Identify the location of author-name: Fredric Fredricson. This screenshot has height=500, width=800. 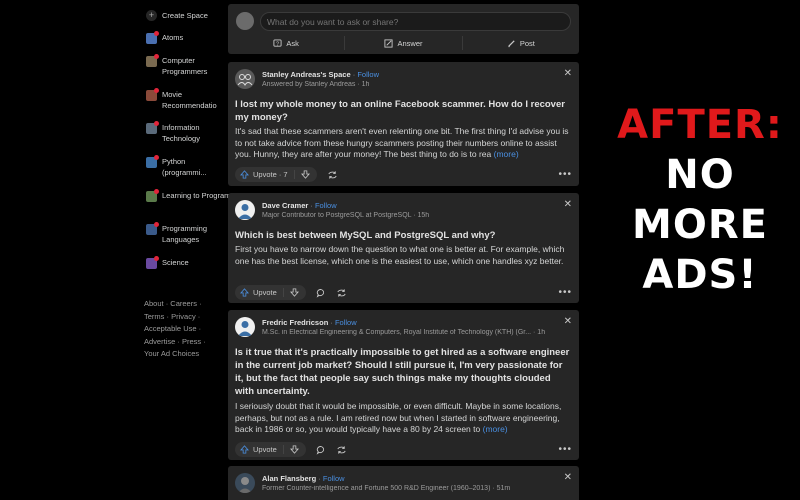
(295, 322).